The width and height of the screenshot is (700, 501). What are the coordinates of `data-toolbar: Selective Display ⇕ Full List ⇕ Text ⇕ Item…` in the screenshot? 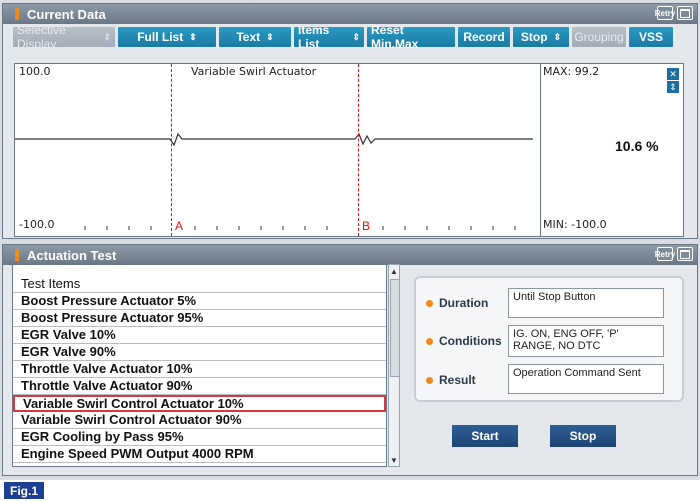 It's located at (350, 37).